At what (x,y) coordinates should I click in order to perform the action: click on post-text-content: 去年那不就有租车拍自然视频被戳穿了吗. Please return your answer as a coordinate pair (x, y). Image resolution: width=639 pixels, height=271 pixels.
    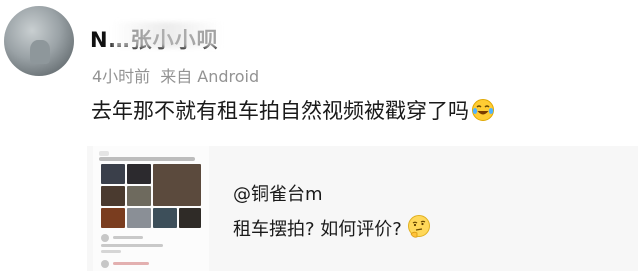
    Looking at the image, I should click on (280, 111).